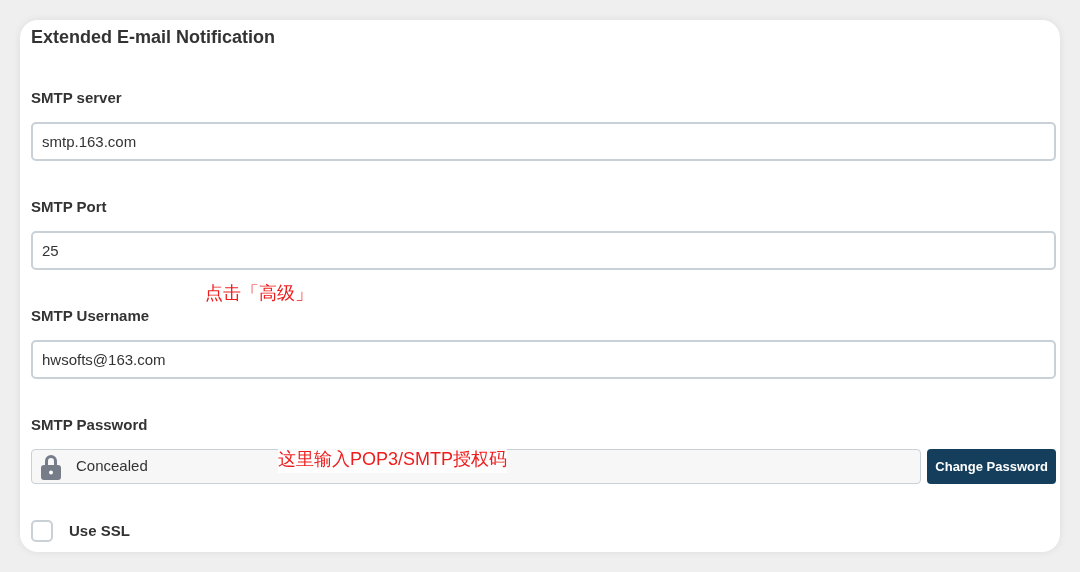 Image resolution: width=1080 pixels, height=572 pixels. Describe the element at coordinates (91, 316) in the screenshot. I see `field-label: SMTP Username` at that location.